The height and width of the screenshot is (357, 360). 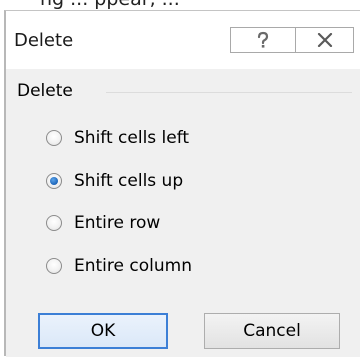 I want to click on ok-button: OK, so click(x=103, y=331).